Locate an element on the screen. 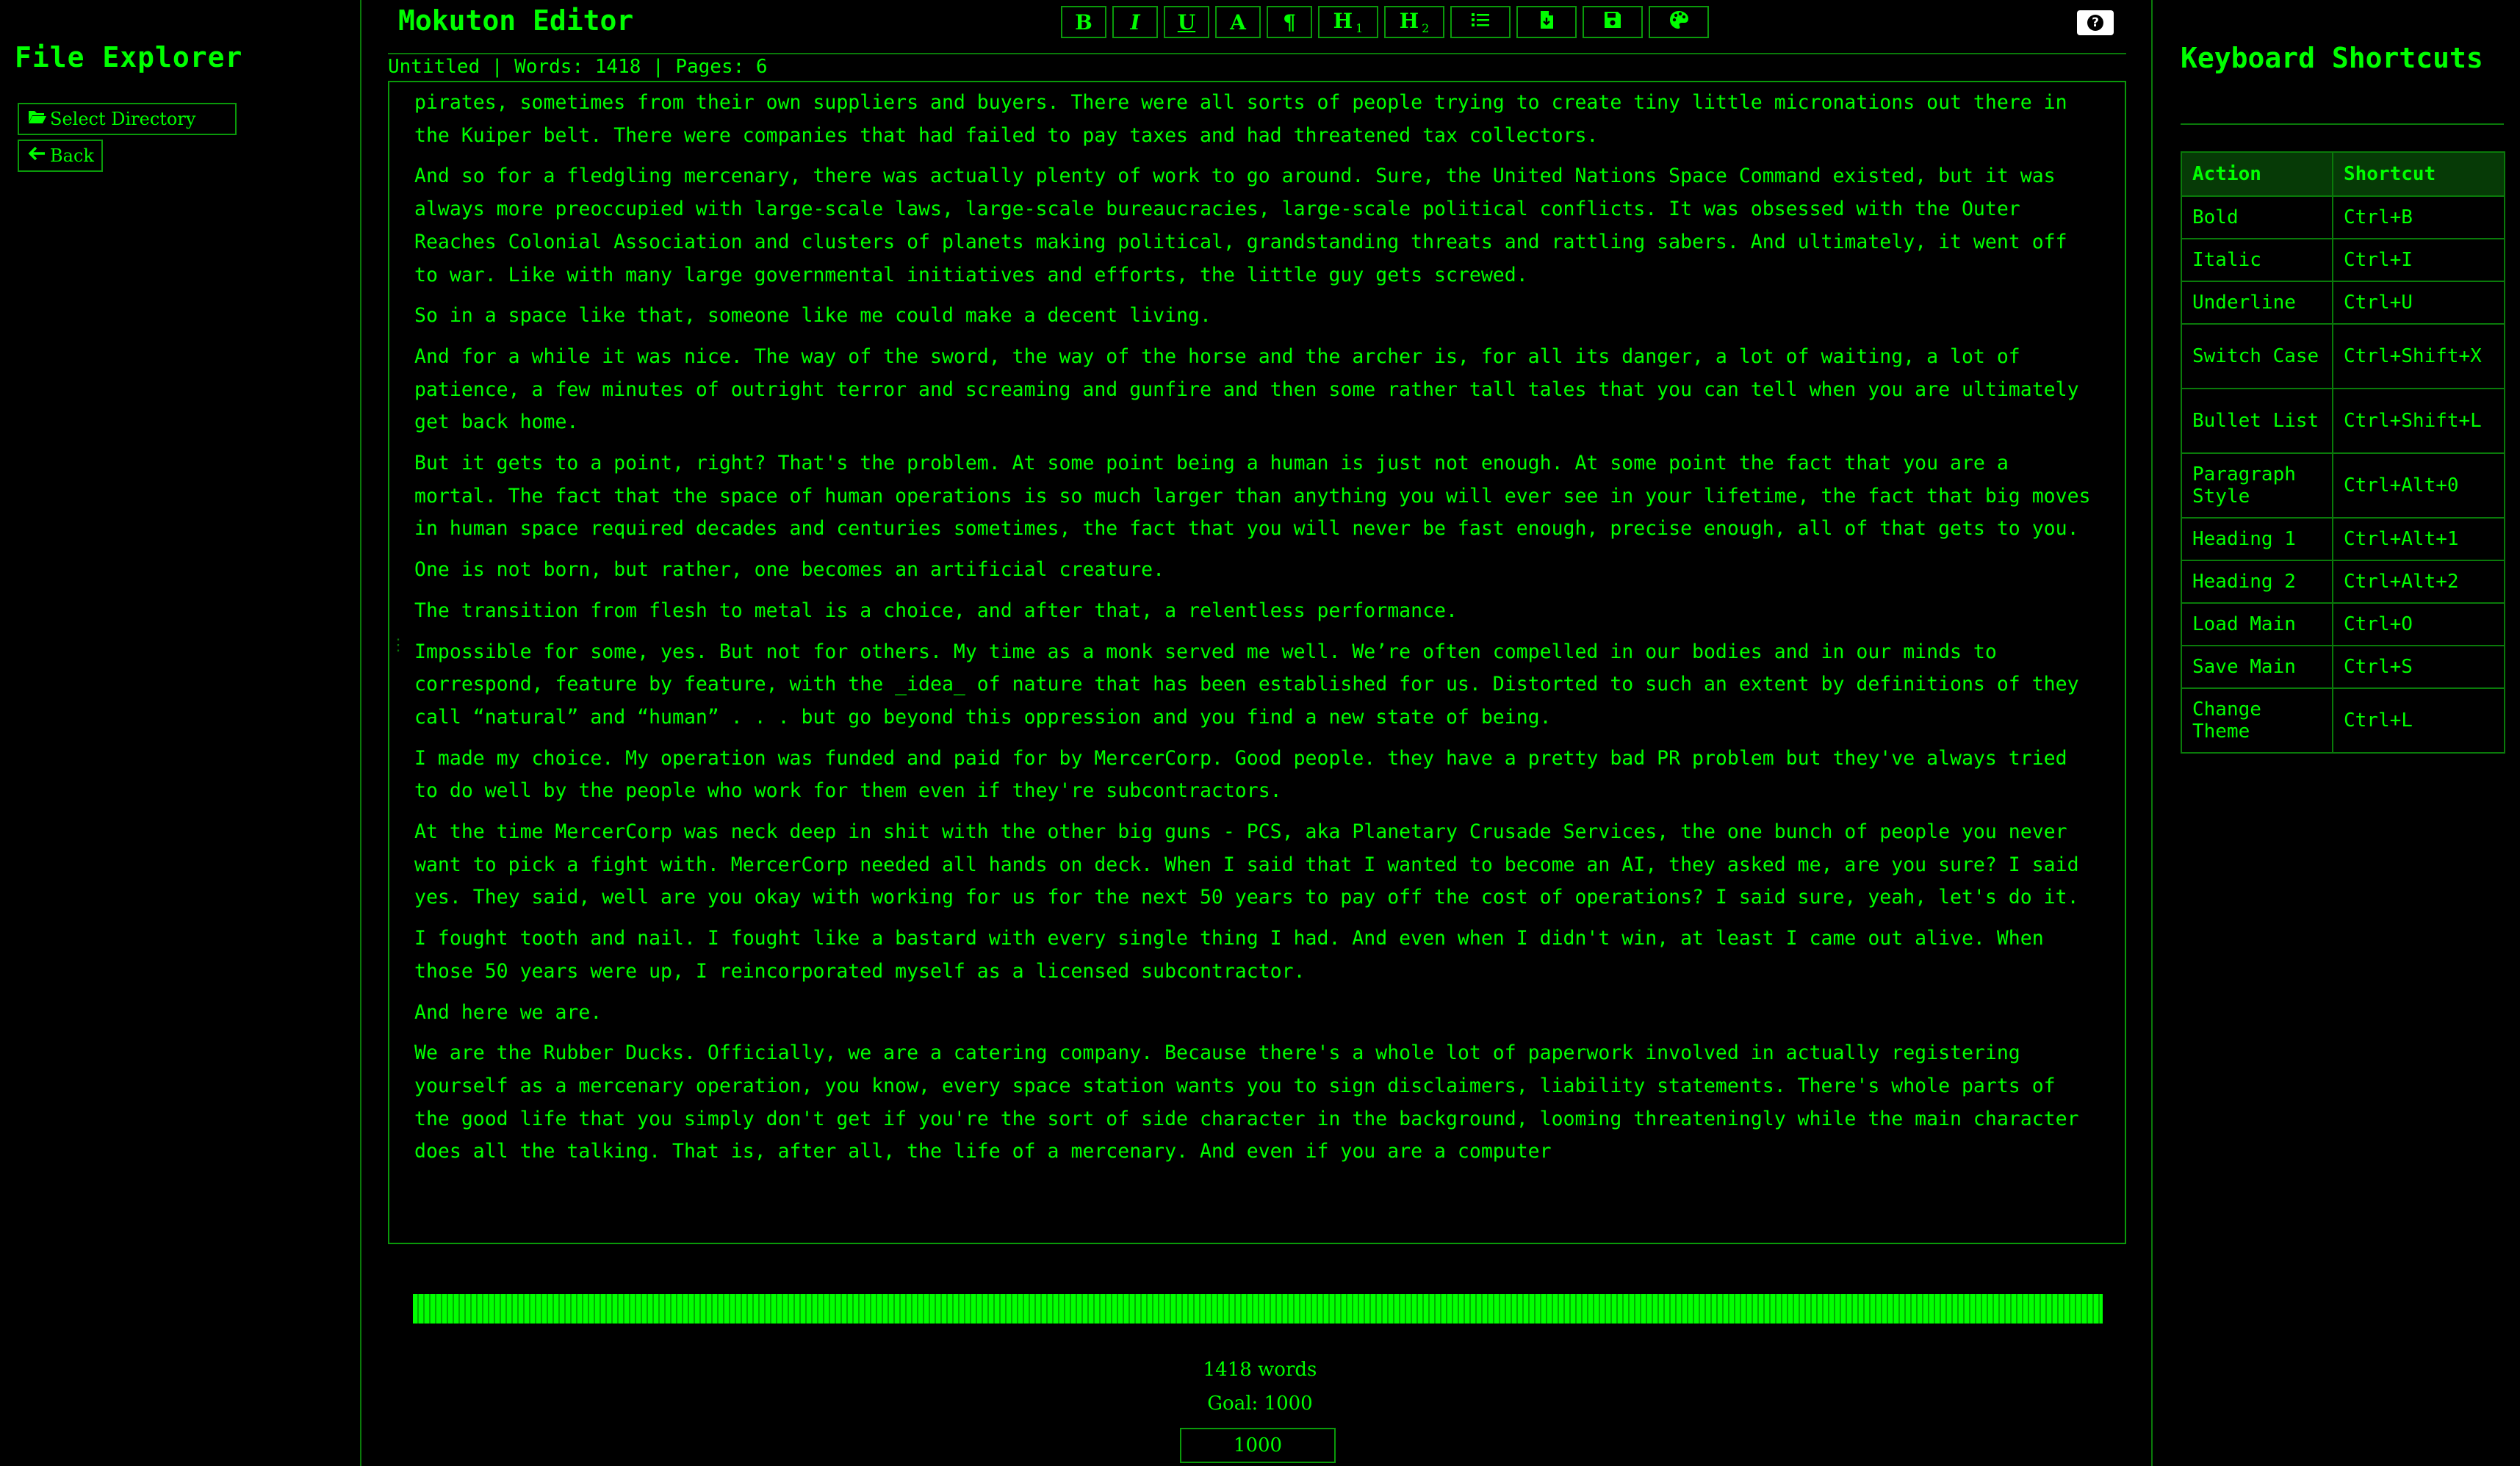 The image size is (2520, 1466). bold-button: B is located at coordinates (1083, 22).